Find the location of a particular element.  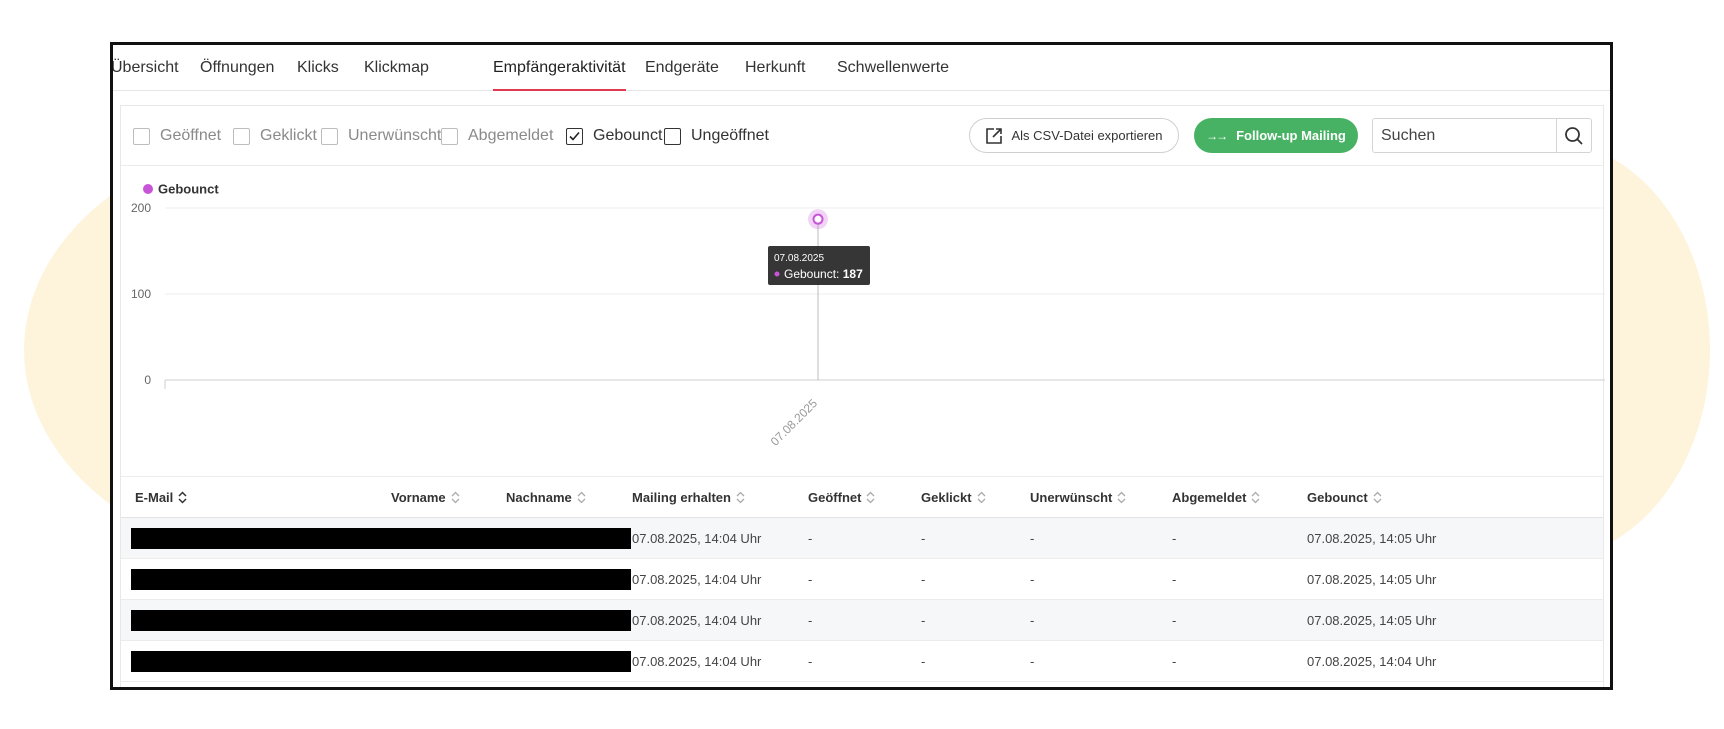

checkbox-ungeoeffnet is located at coordinates (672, 136).